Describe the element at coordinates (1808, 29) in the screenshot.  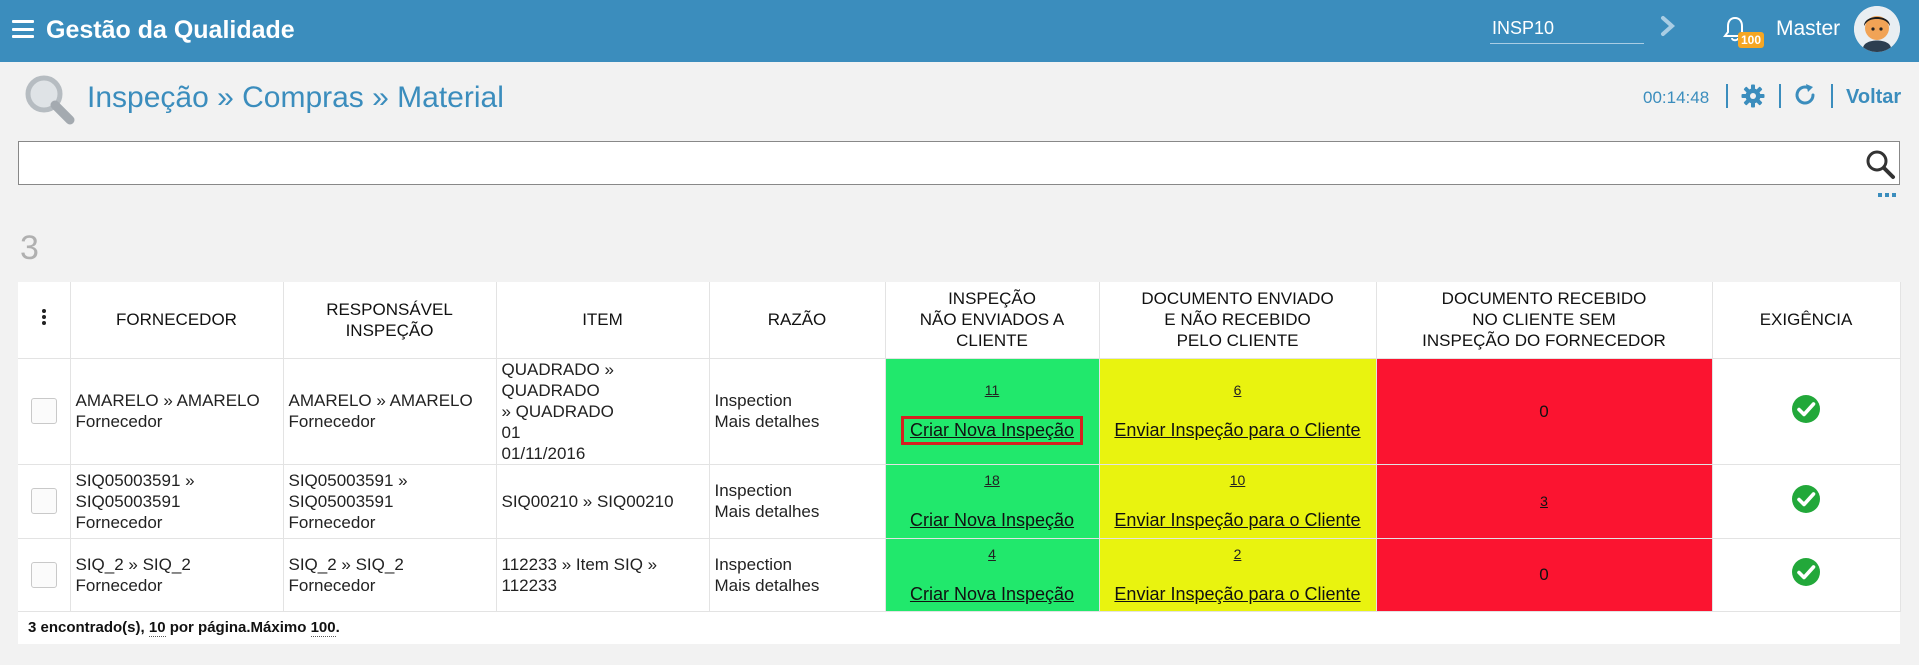
I see `user-name: Master` at that location.